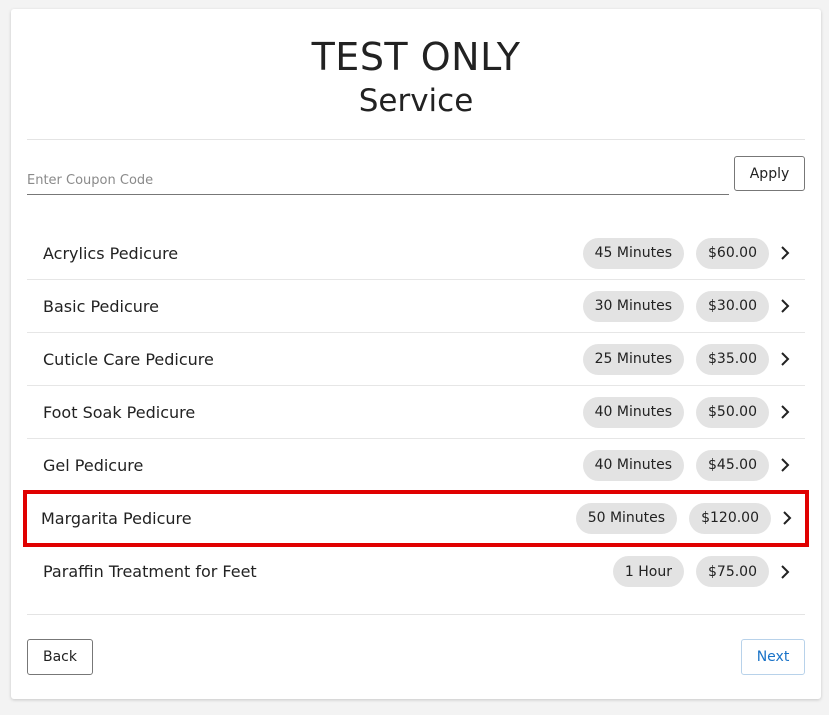  Describe the element at coordinates (773, 657) in the screenshot. I see `next-button: Next` at that location.